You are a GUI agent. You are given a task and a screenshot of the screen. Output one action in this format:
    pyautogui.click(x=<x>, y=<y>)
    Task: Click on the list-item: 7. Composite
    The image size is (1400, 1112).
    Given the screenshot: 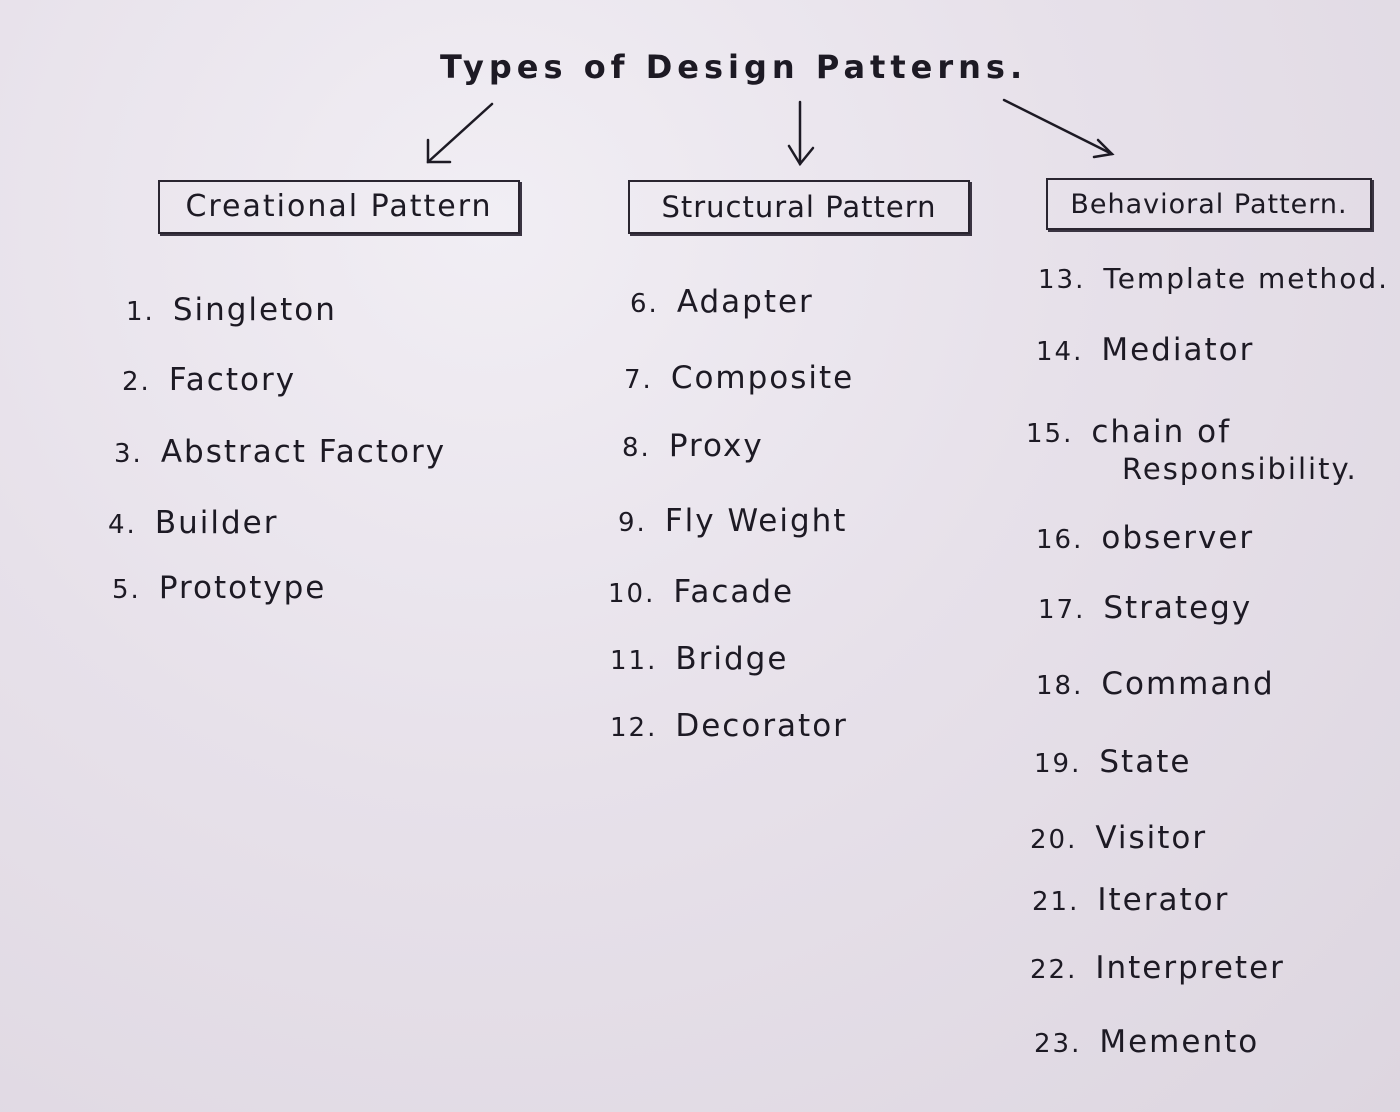 What is the action you would take?
    pyautogui.click(x=739, y=378)
    